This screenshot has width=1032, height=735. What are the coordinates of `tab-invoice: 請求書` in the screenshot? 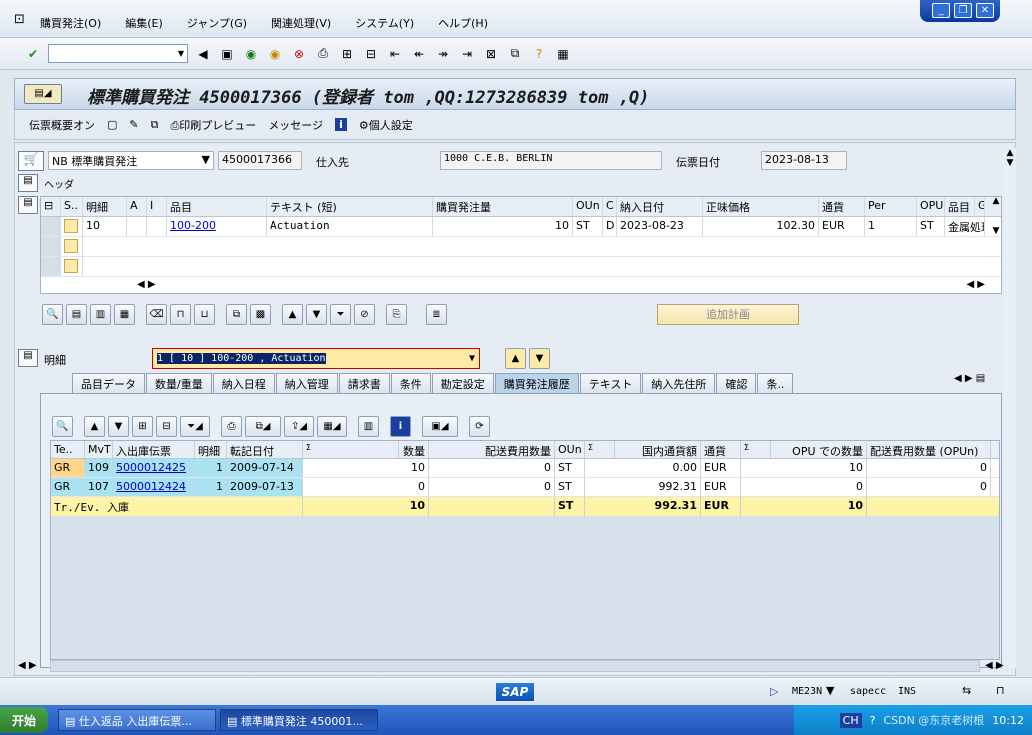 It's located at (364, 383).